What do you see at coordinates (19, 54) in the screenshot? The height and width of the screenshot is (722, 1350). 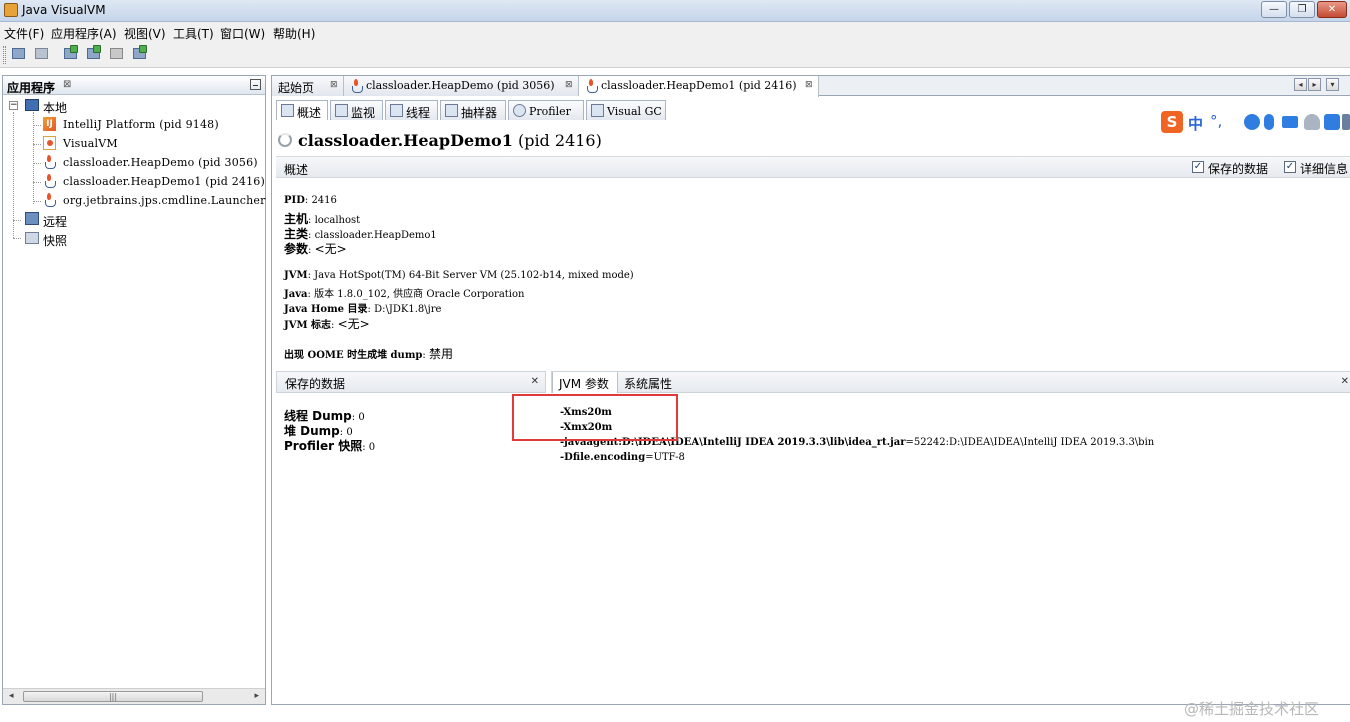 I see `load-snapshot-icon` at bounding box center [19, 54].